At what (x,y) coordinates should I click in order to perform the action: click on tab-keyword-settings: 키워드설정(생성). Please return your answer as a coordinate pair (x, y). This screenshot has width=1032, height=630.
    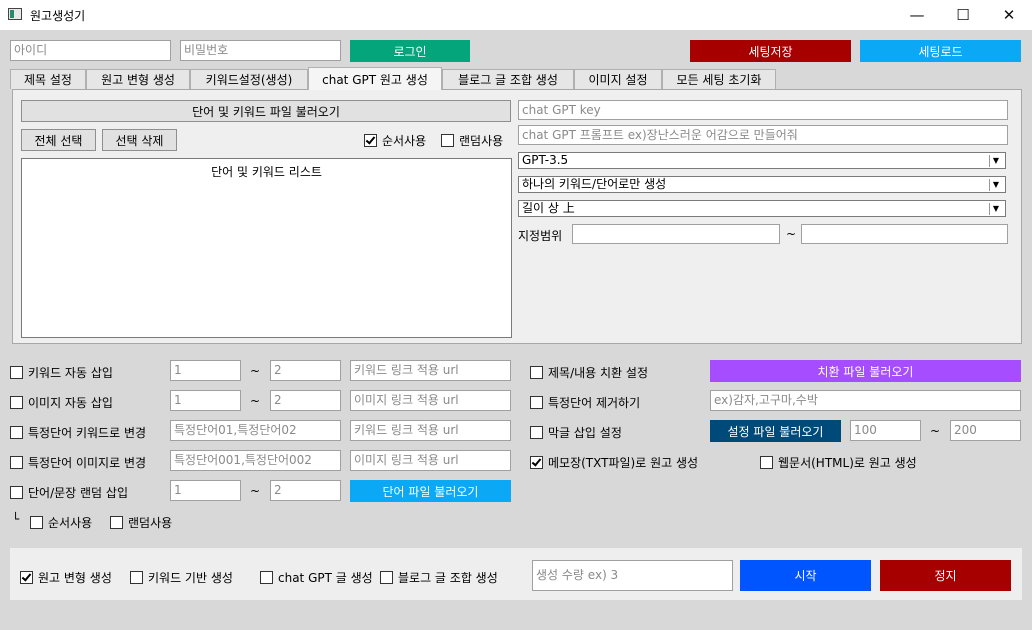
    Looking at the image, I should click on (249, 79).